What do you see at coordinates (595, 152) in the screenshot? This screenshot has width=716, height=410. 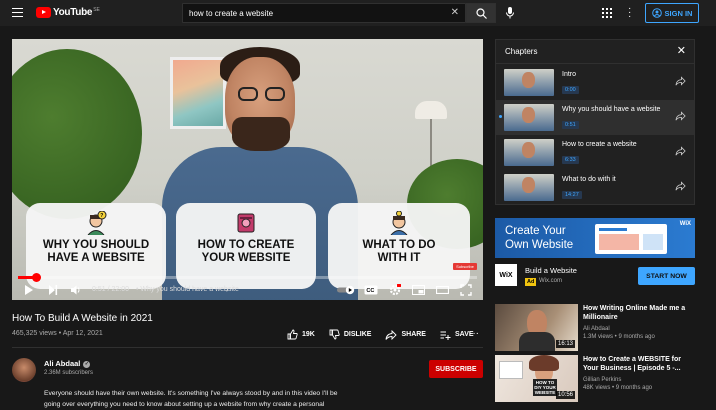 I see `chapter-item-how: How to create a website 6:33` at bounding box center [595, 152].